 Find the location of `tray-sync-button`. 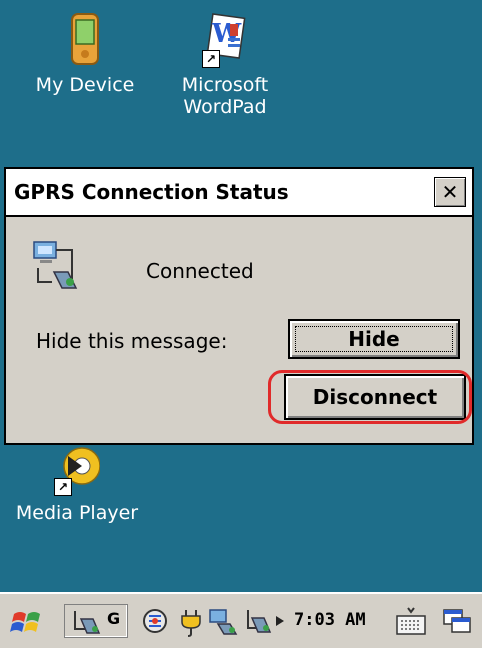

tray-sync-button is located at coordinates (224, 621).